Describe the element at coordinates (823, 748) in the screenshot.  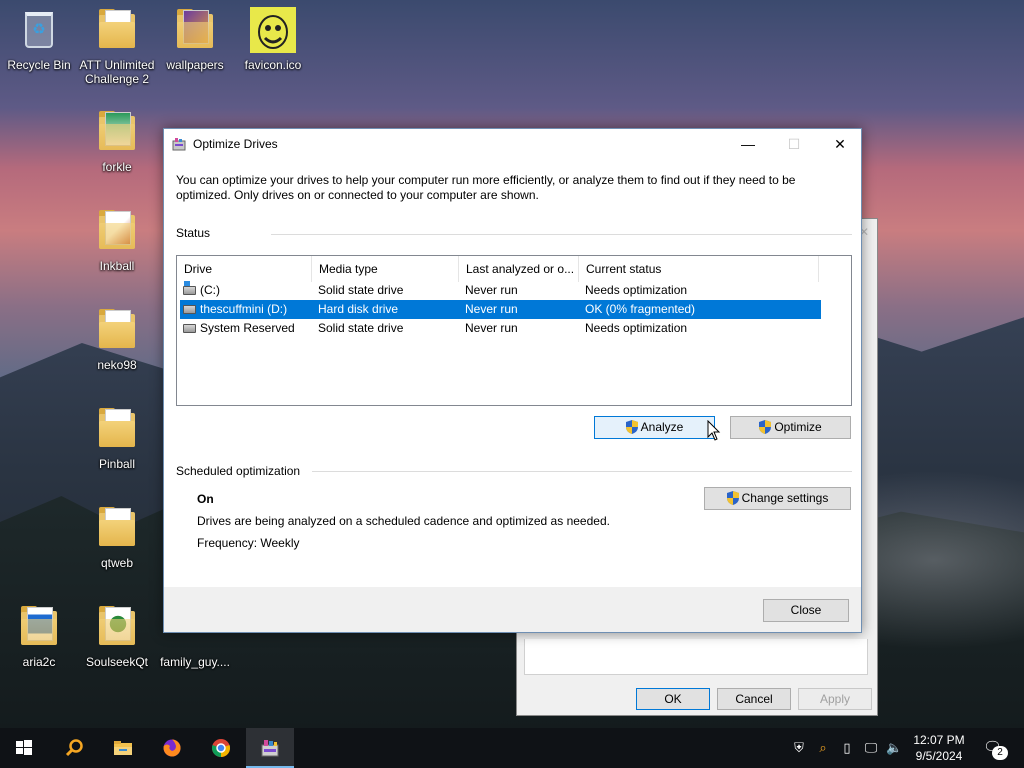
I see `search-tray-icon: ⌕` at that location.